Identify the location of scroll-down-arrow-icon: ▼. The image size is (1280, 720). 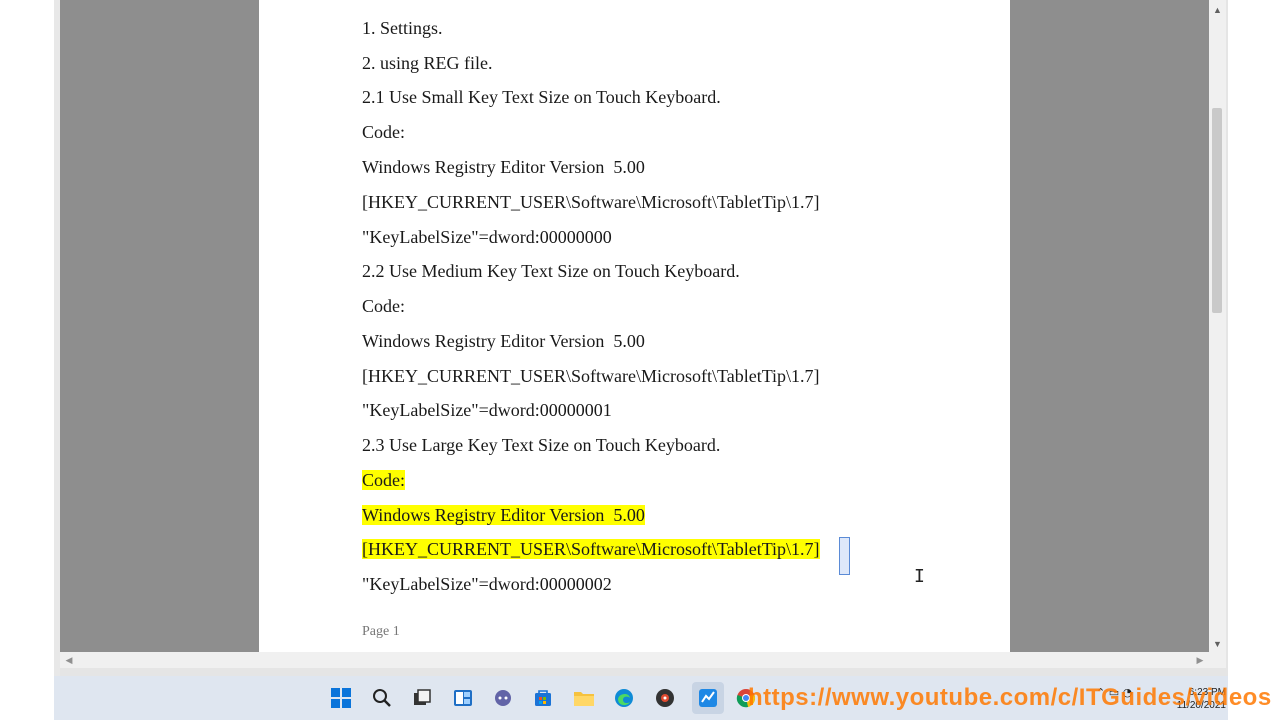
(1217, 644).